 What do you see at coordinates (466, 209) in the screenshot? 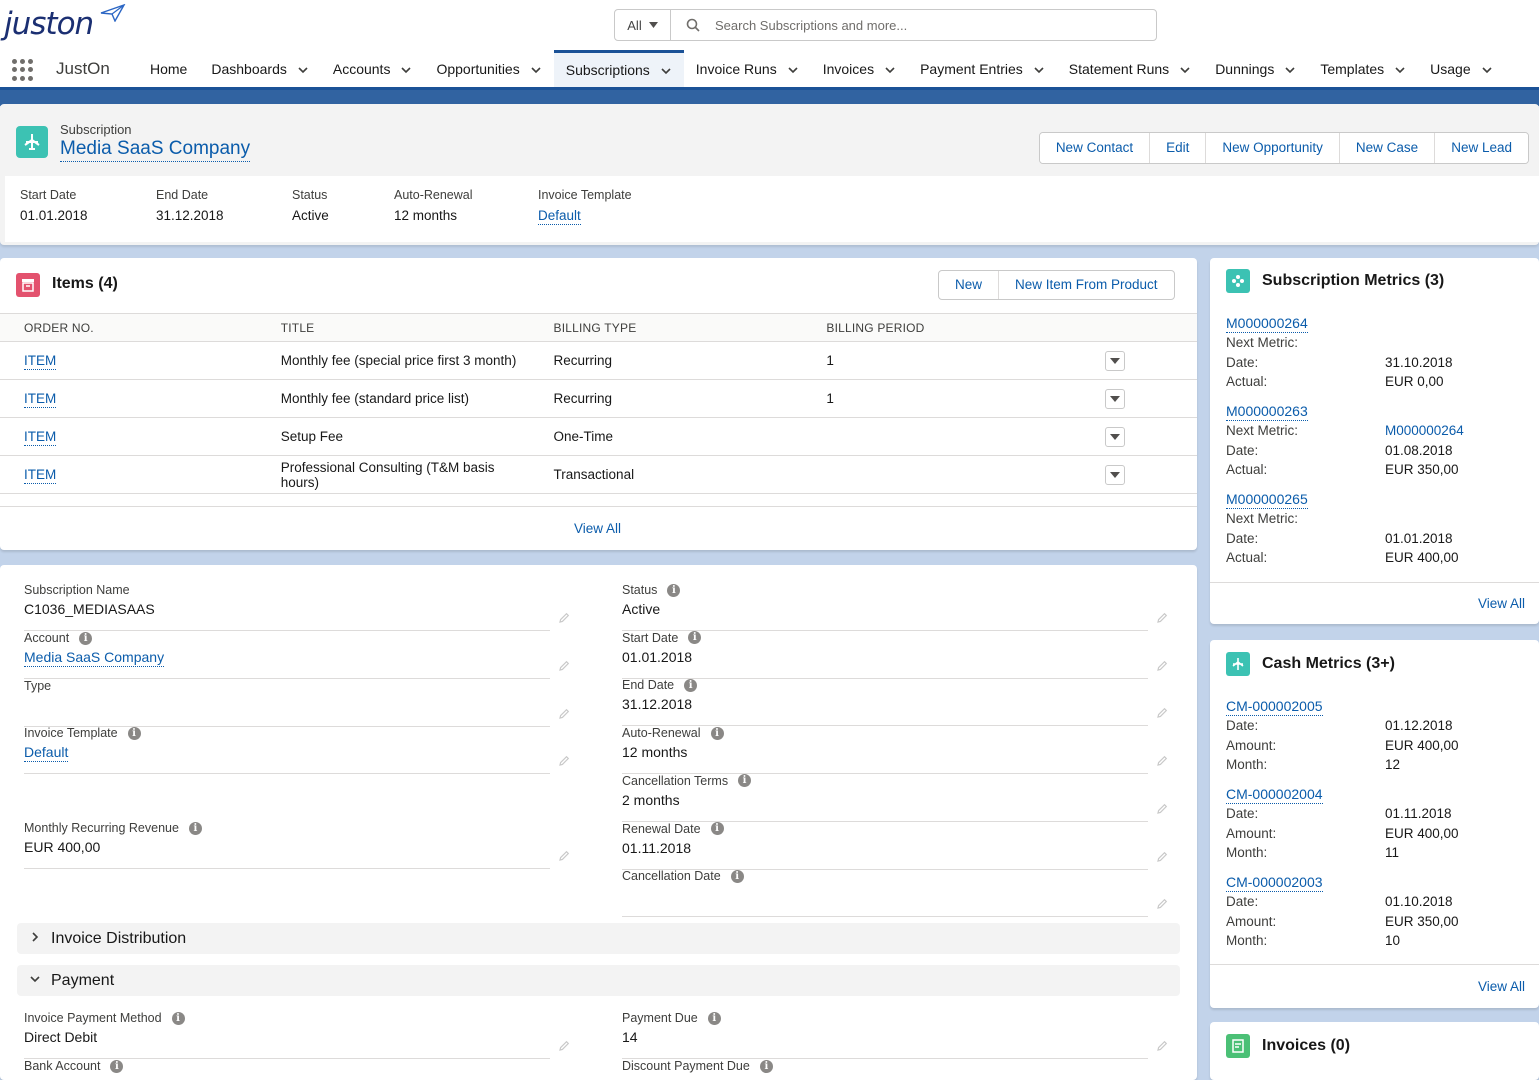
I see `highlight-auto-renewal: Auto-Renewal 12 months` at bounding box center [466, 209].